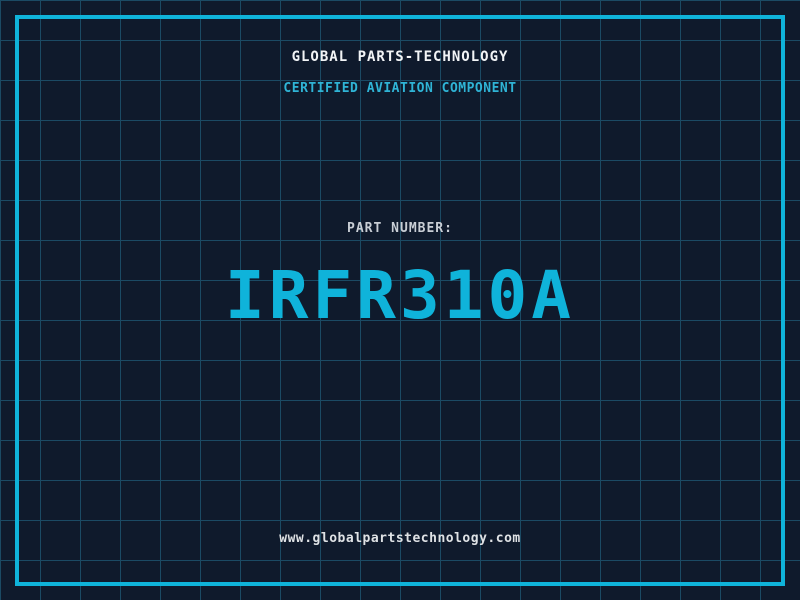  What do you see at coordinates (400, 57) in the screenshot?
I see `company-name: GLOBAL PARTS-TECHNOLOGY` at bounding box center [400, 57].